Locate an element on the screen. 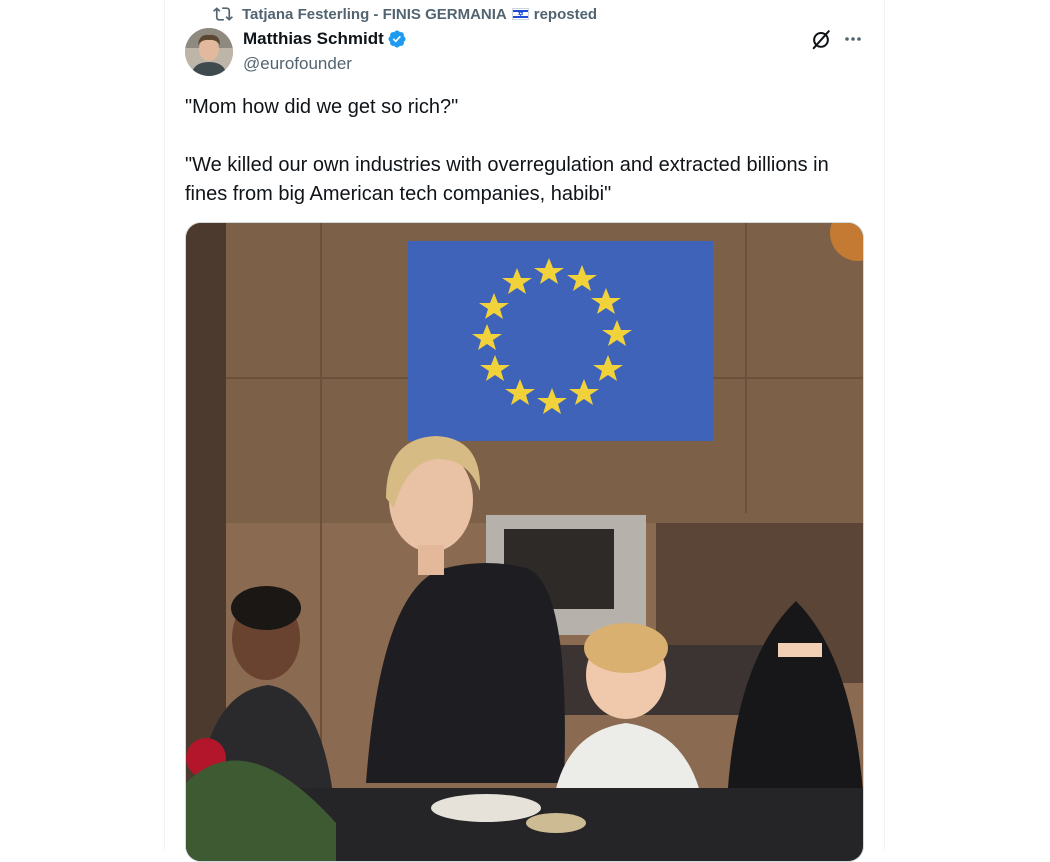 The height and width of the screenshot is (862, 1050). avatar is located at coordinates (209, 52).